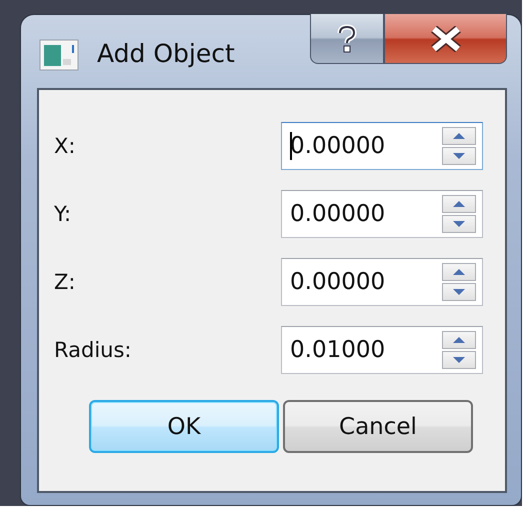 Image resolution: width=531 pixels, height=513 pixels. I want to click on field-label: Y:, so click(63, 214).